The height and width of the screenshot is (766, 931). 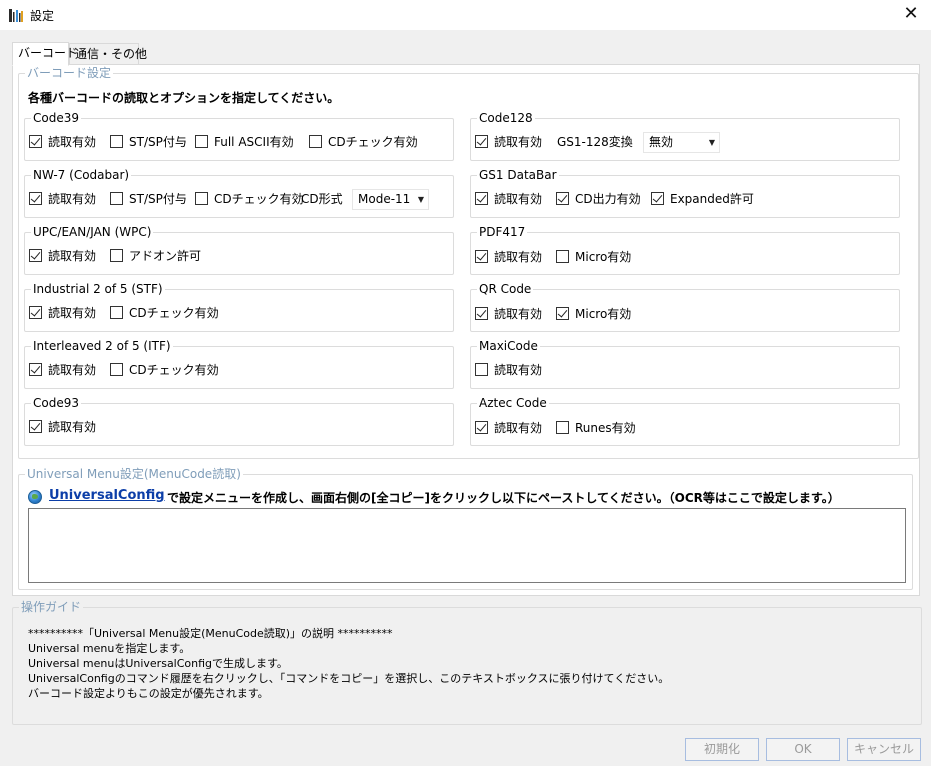 What do you see at coordinates (685, 257) in the screenshot?
I see `pdf417-options: 読取有効 Micro有効` at bounding box center [685, 257].